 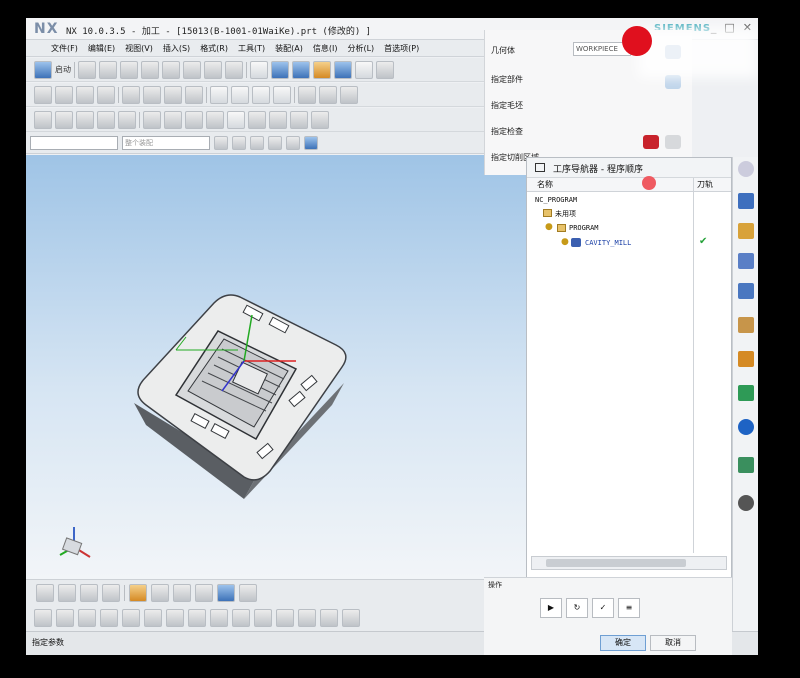 I want to click on csys-icon, so click(x=204, y=592).